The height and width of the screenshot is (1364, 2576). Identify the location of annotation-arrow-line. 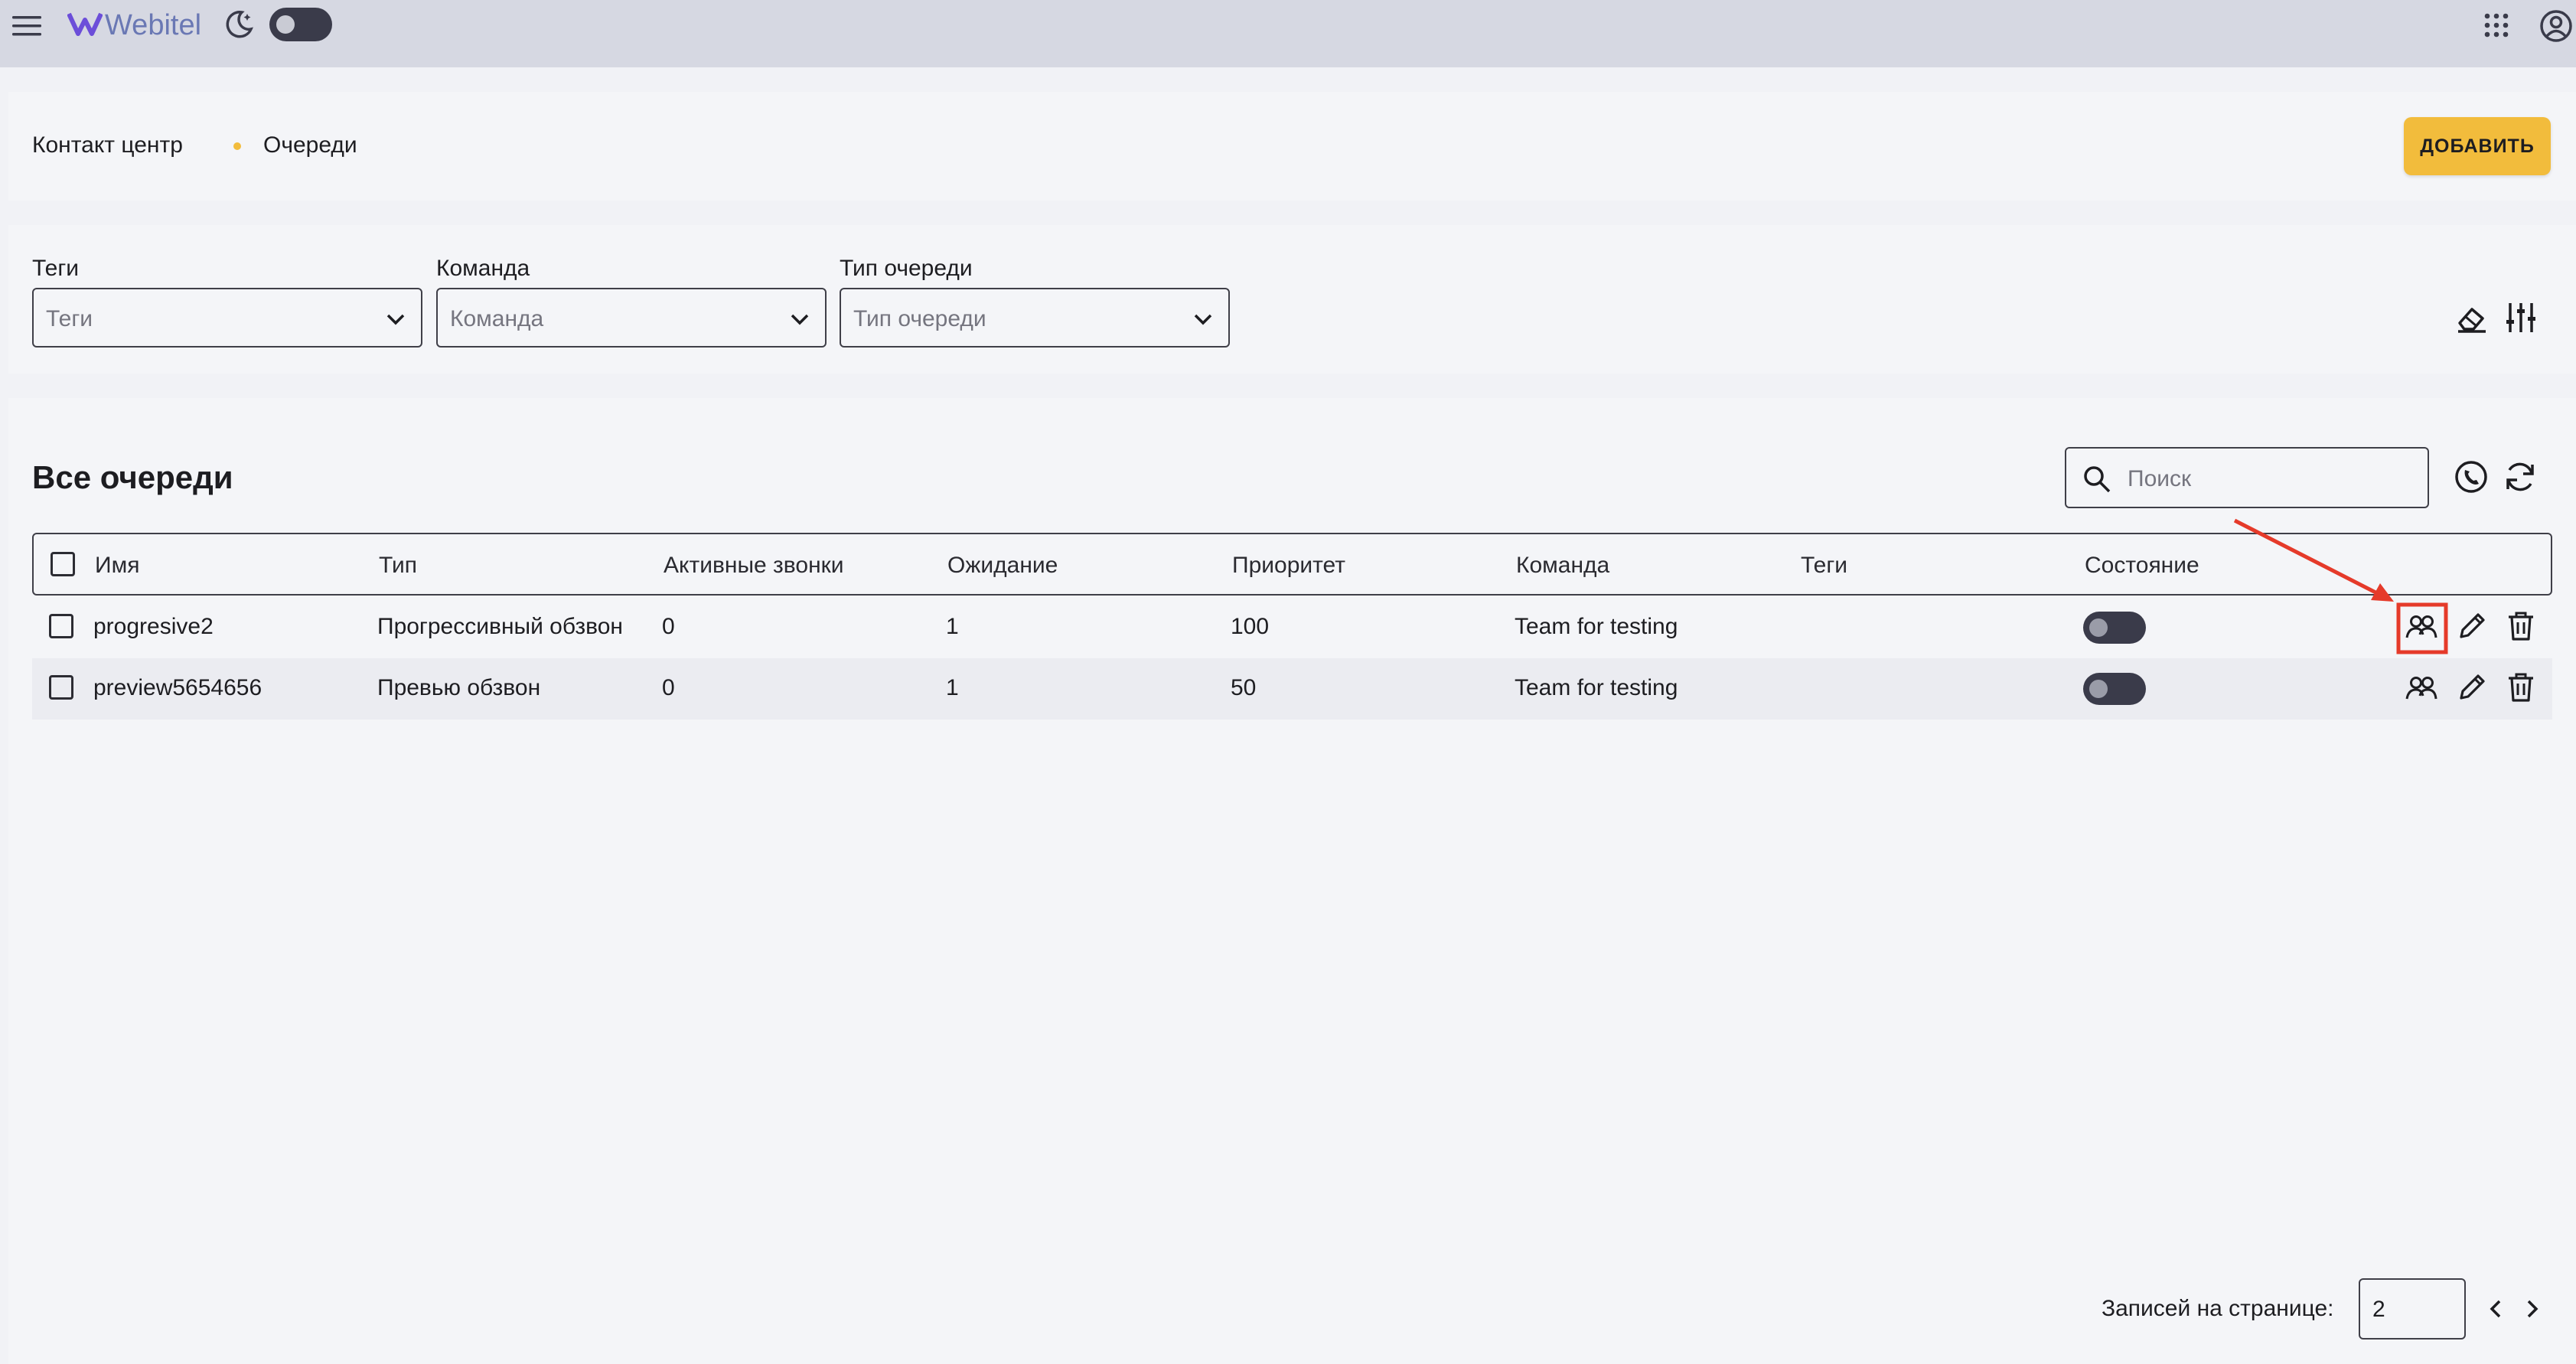
(2308, 558).